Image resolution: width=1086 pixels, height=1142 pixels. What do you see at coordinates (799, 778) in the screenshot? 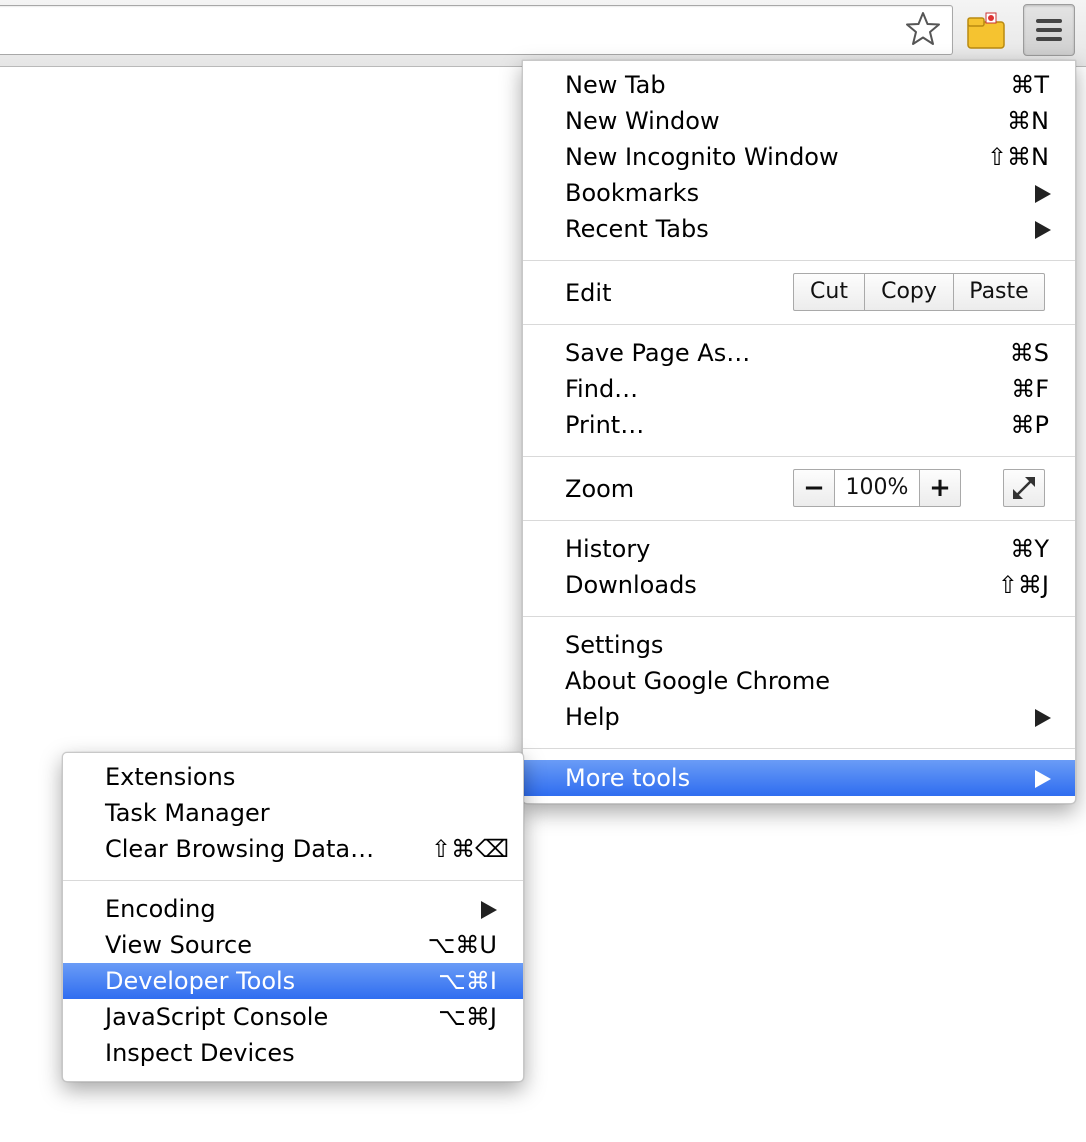
I see `menu-item-more-tools: More tools` at bounding box center [799, 778].